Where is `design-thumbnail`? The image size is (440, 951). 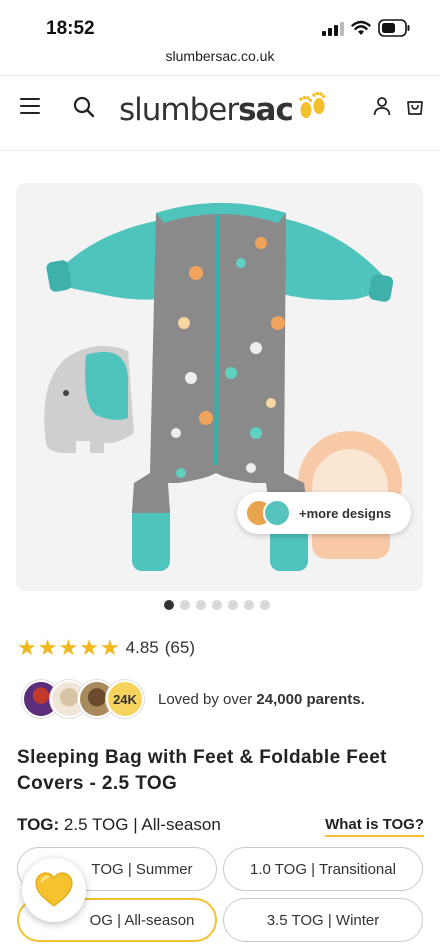 design-thumbnail is located at coordinates (277, 513).